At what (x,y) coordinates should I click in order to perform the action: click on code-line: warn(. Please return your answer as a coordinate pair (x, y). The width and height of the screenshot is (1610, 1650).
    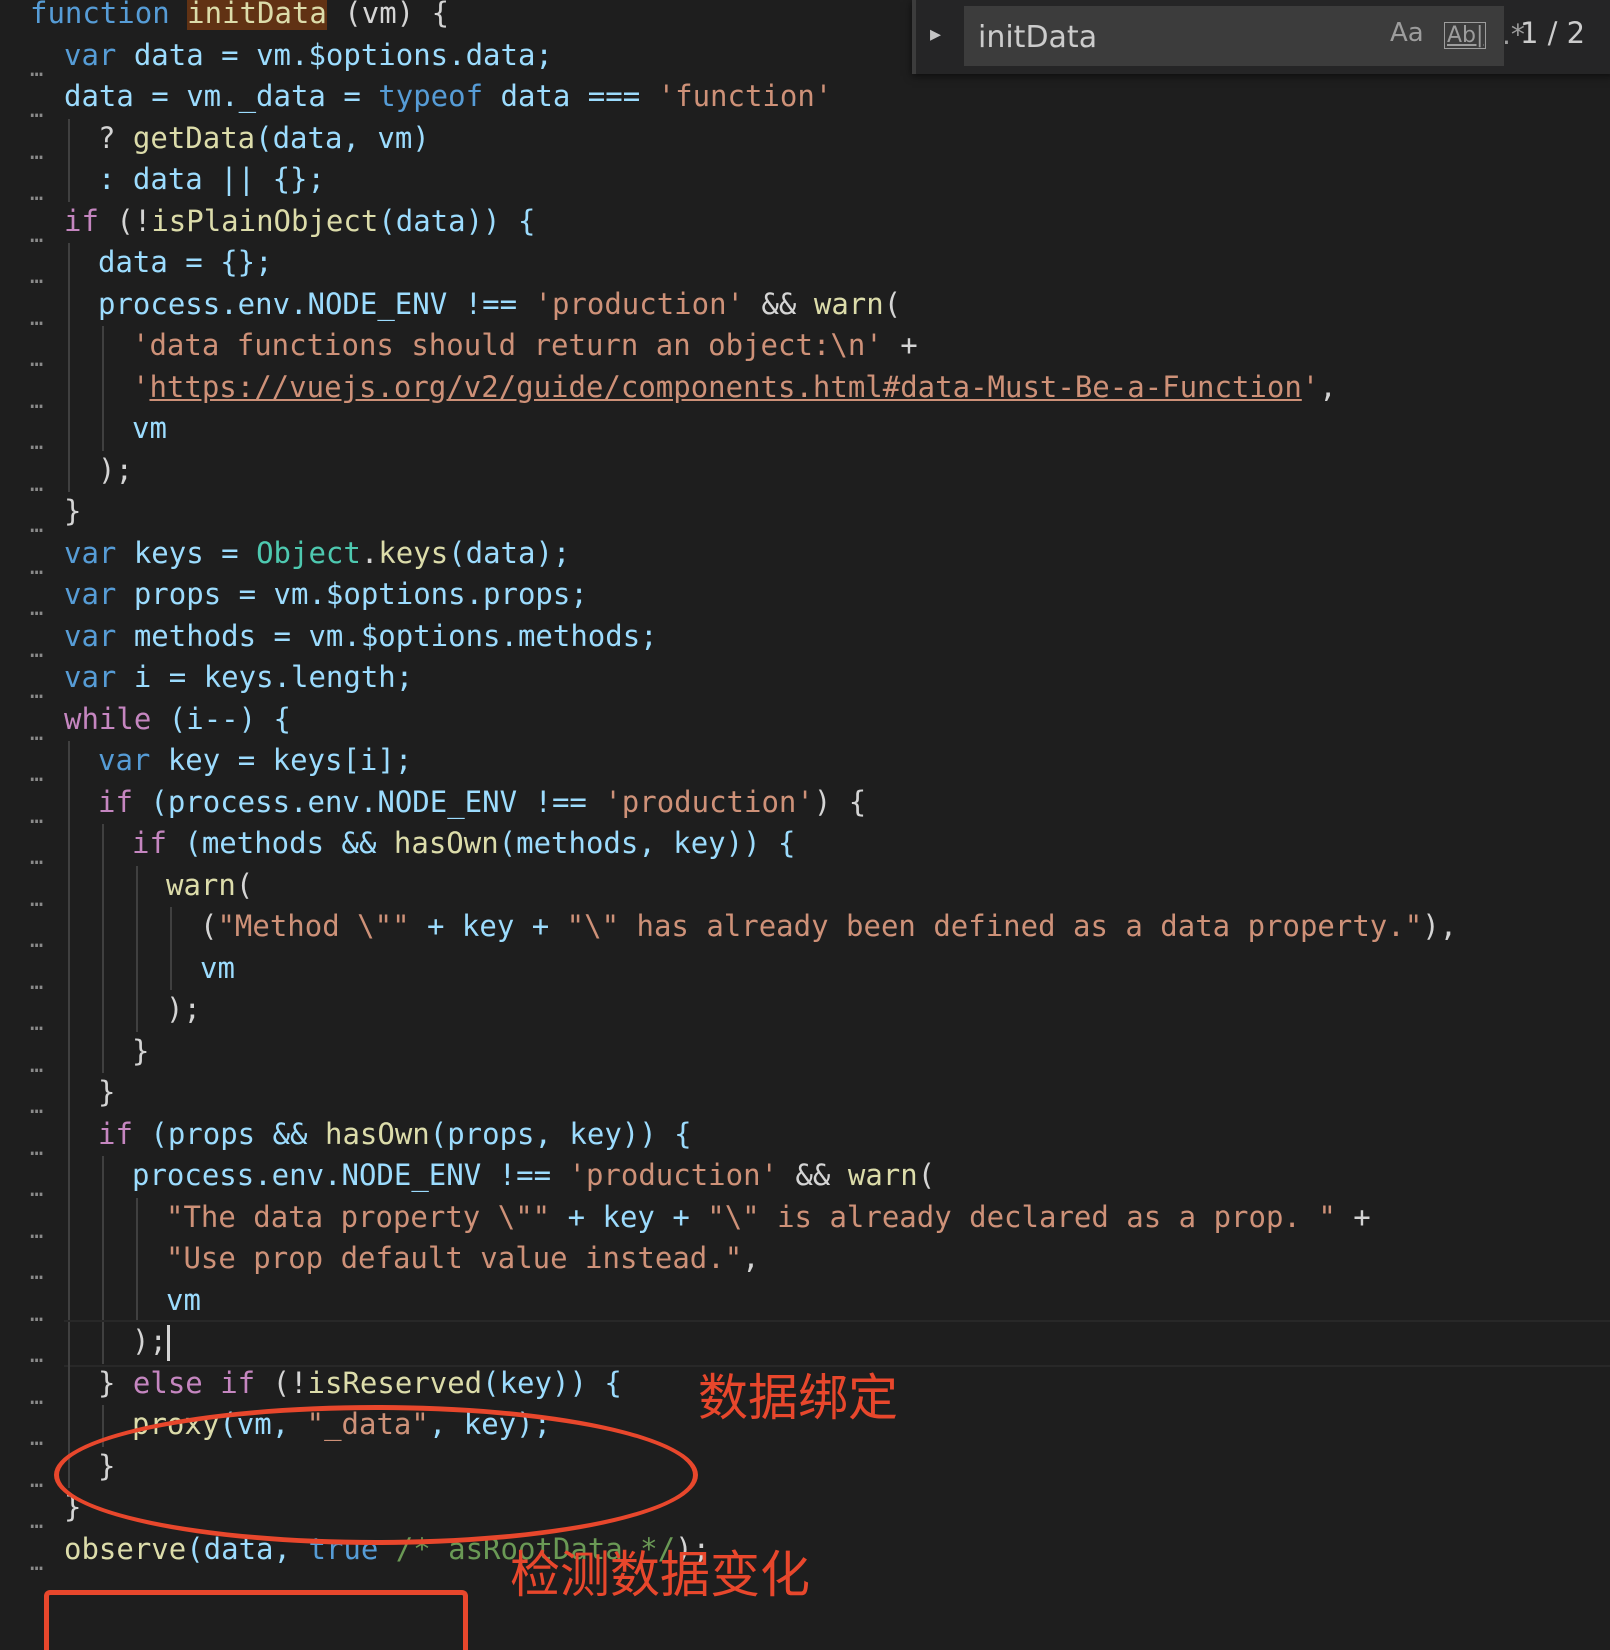
    Looking at the image, I should click on (209, 885).